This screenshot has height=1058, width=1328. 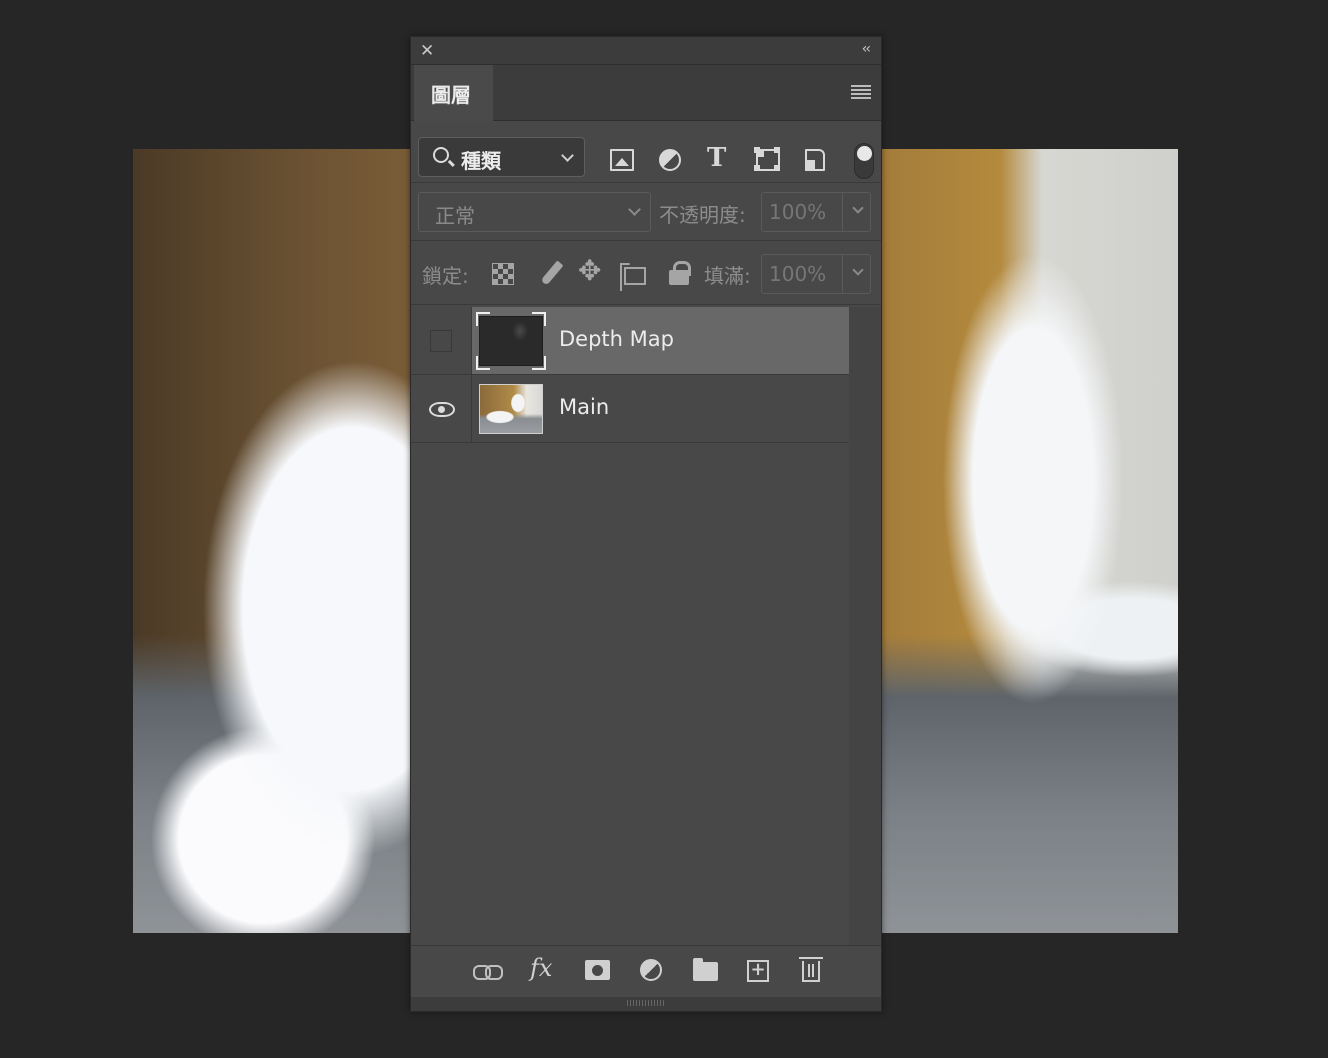 I want to click on blend-row: 正常 不透明度: 100%, so click(x=646, y=212).